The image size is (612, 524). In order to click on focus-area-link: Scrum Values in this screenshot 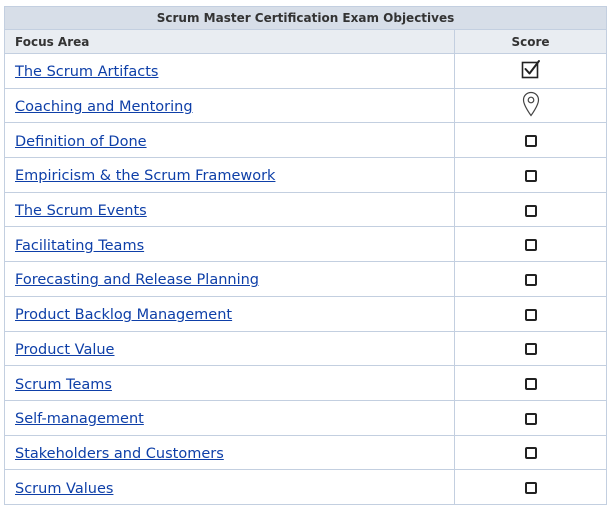, I will do `click(64, 489)`.